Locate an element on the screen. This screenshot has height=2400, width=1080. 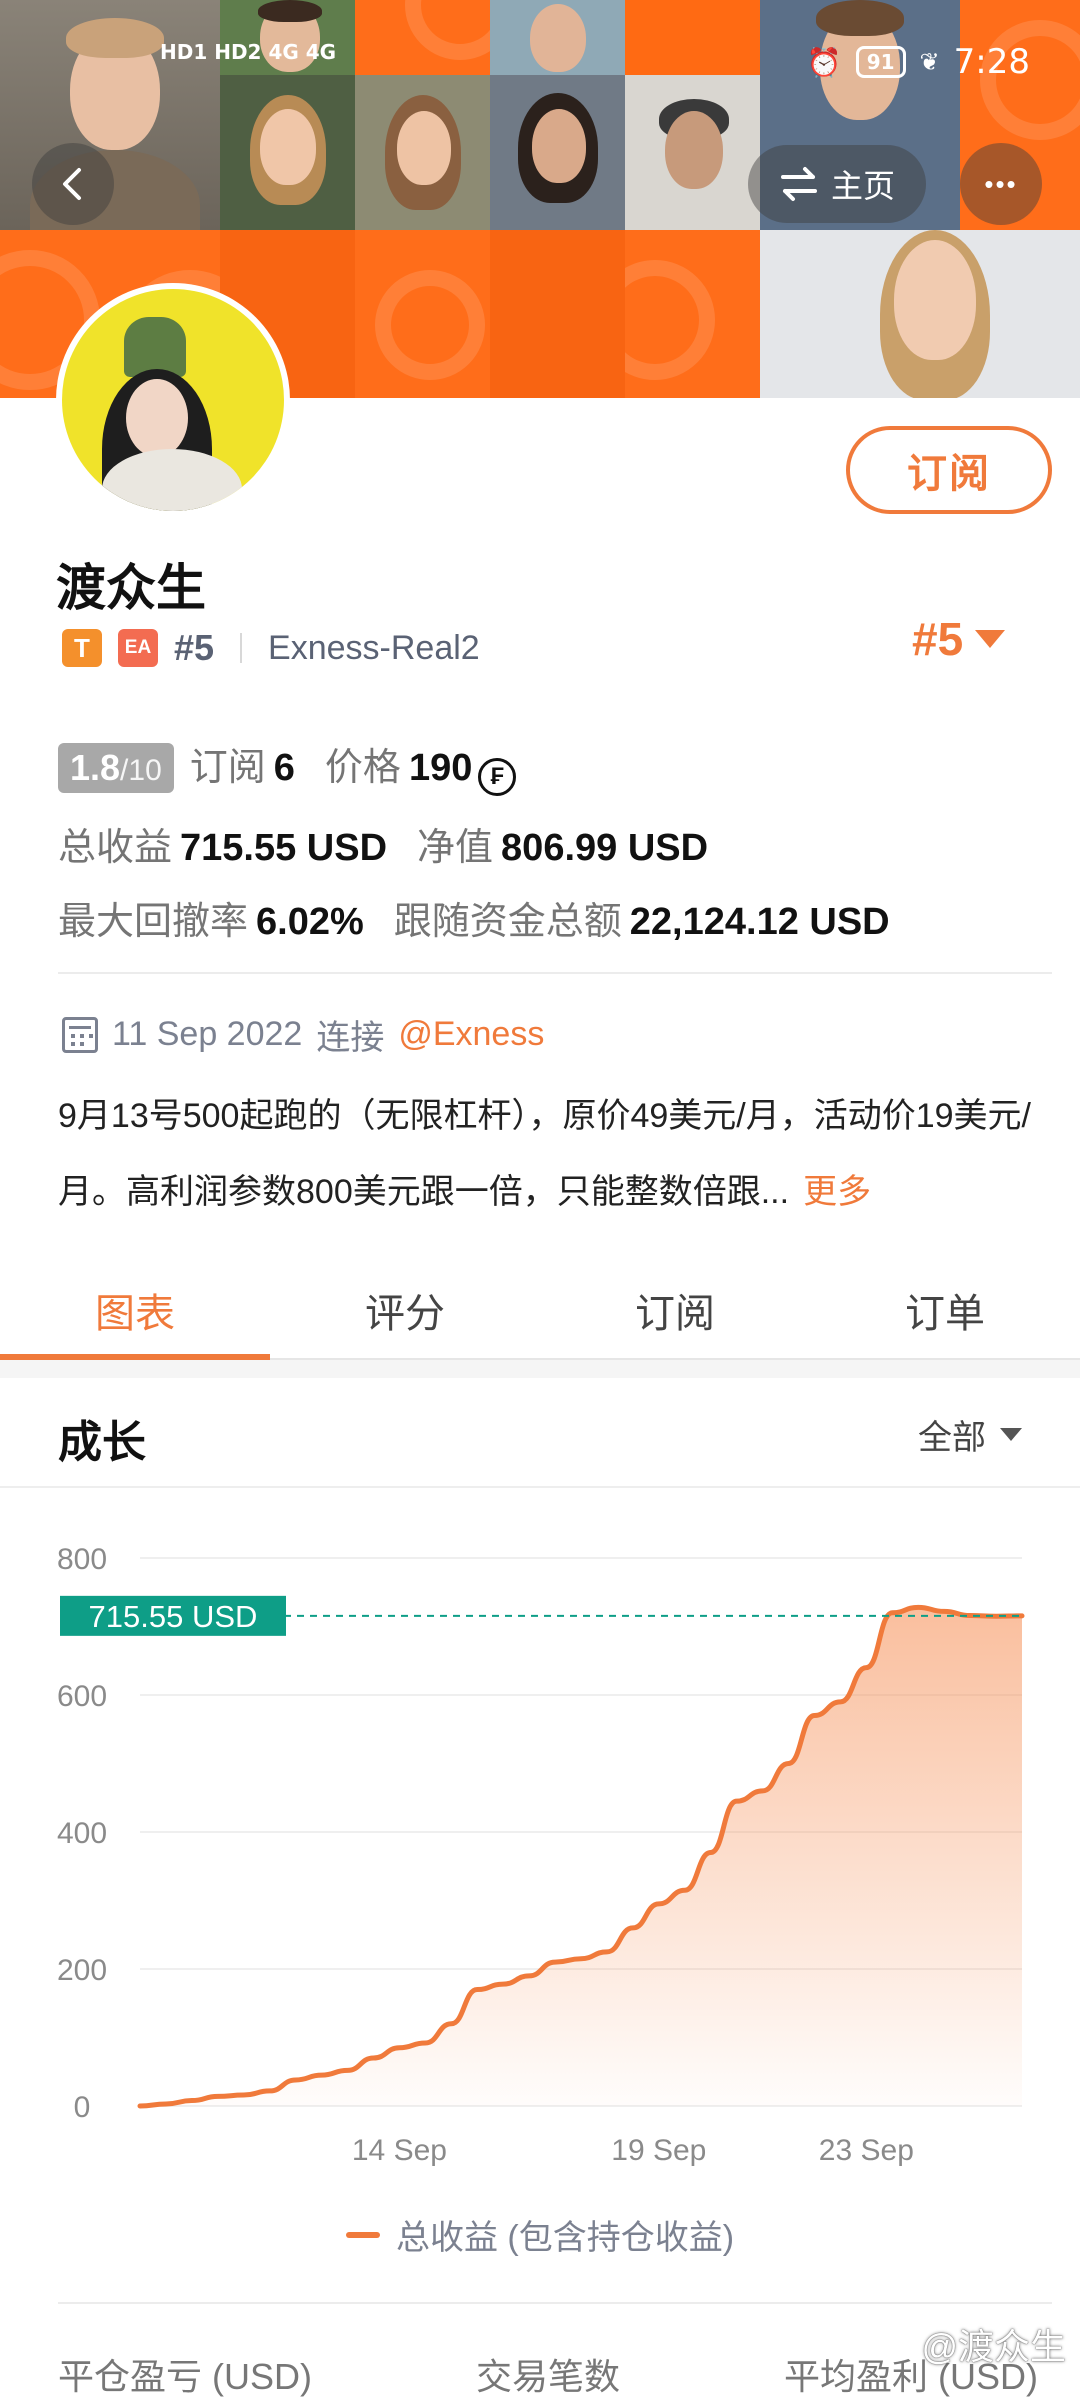
chevron-left-icon is located at coordinates (72, 184).